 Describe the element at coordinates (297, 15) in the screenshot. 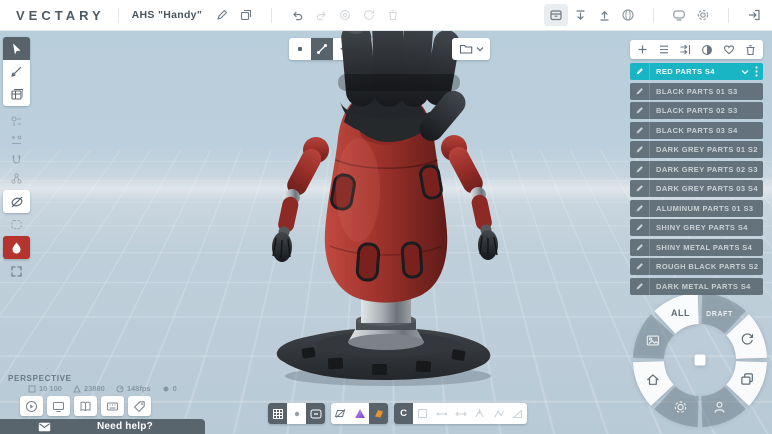

I see `undo-icon` at that location.